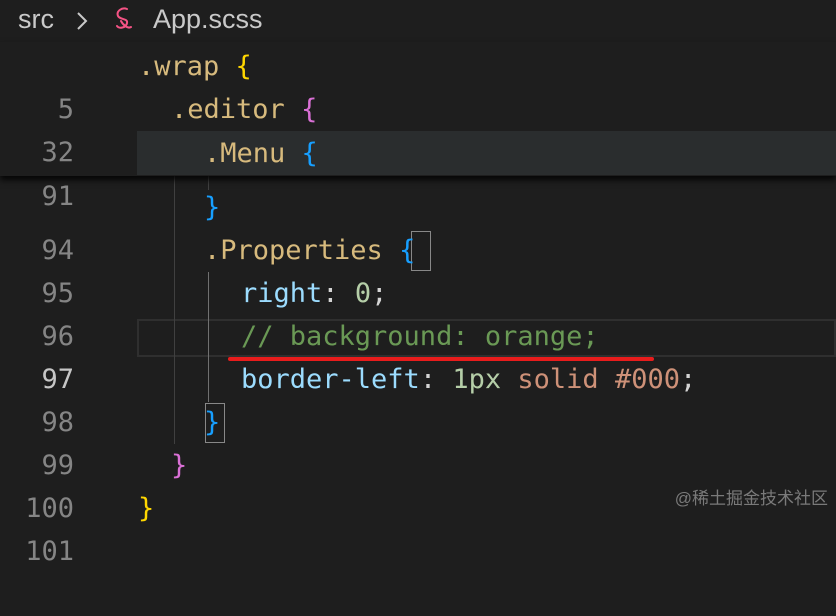 This screenshot has height=616, width=836. I want to click on code-line: 100 }, so click(418, 484).